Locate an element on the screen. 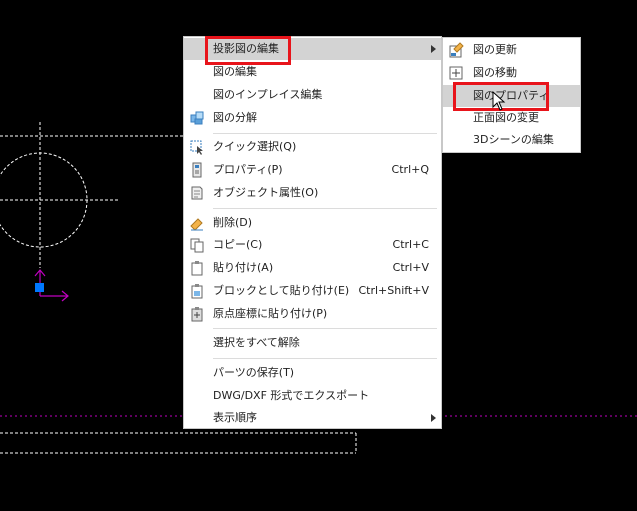  menu-item-deselect-all: 選択をすべて解除 is located at coordinates (312, 343).